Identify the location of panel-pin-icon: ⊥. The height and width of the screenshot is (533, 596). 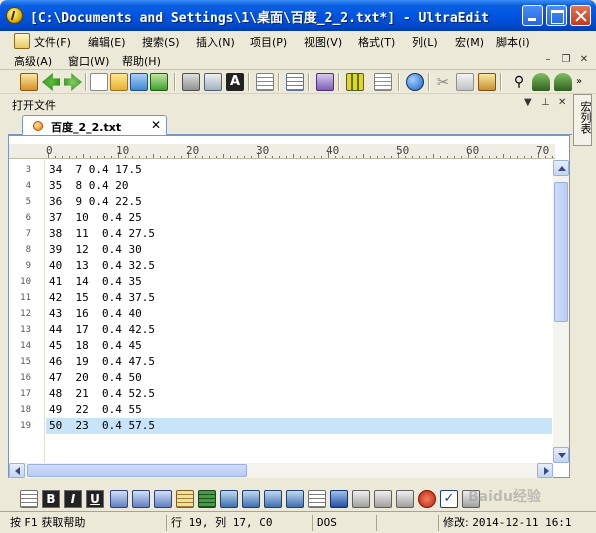
(545, 102).